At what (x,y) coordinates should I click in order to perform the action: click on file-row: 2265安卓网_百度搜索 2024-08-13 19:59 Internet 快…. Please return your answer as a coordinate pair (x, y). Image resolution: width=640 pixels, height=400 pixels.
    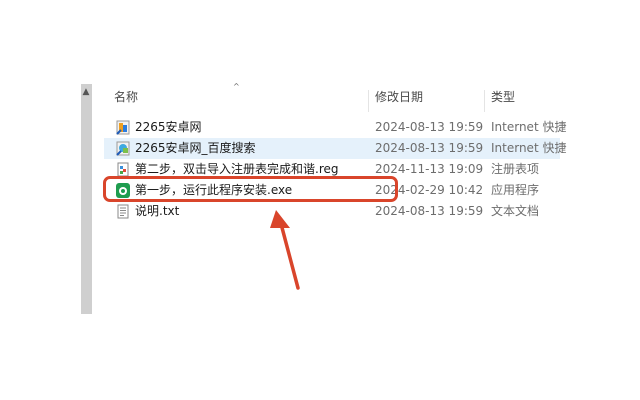
    Looking at the image, I should click on (335, 148).